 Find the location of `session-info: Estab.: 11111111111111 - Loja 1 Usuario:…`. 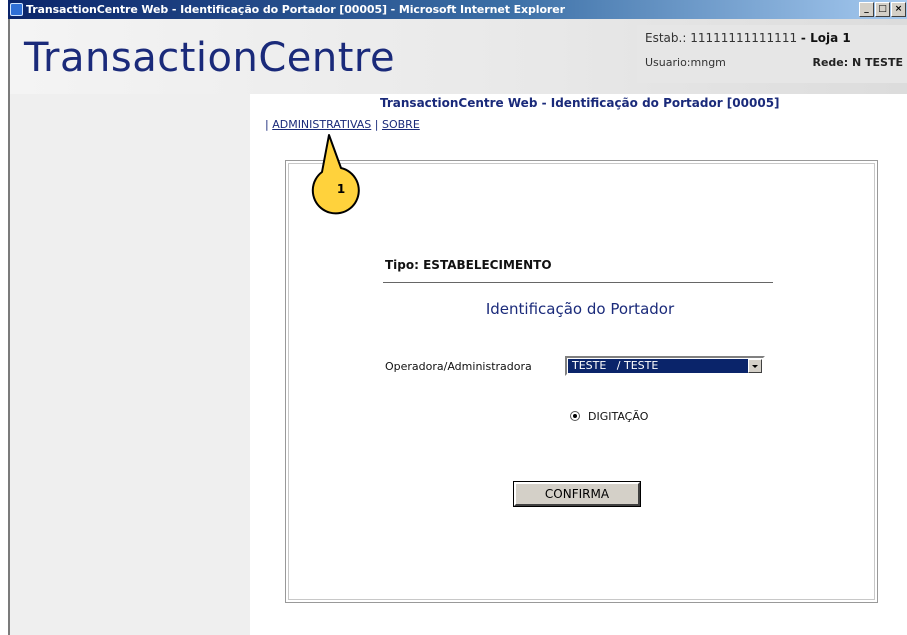

session-info: Estab.: 11111111111111 - Loja 1 Usuario:… is located at coordinates (772, 54).